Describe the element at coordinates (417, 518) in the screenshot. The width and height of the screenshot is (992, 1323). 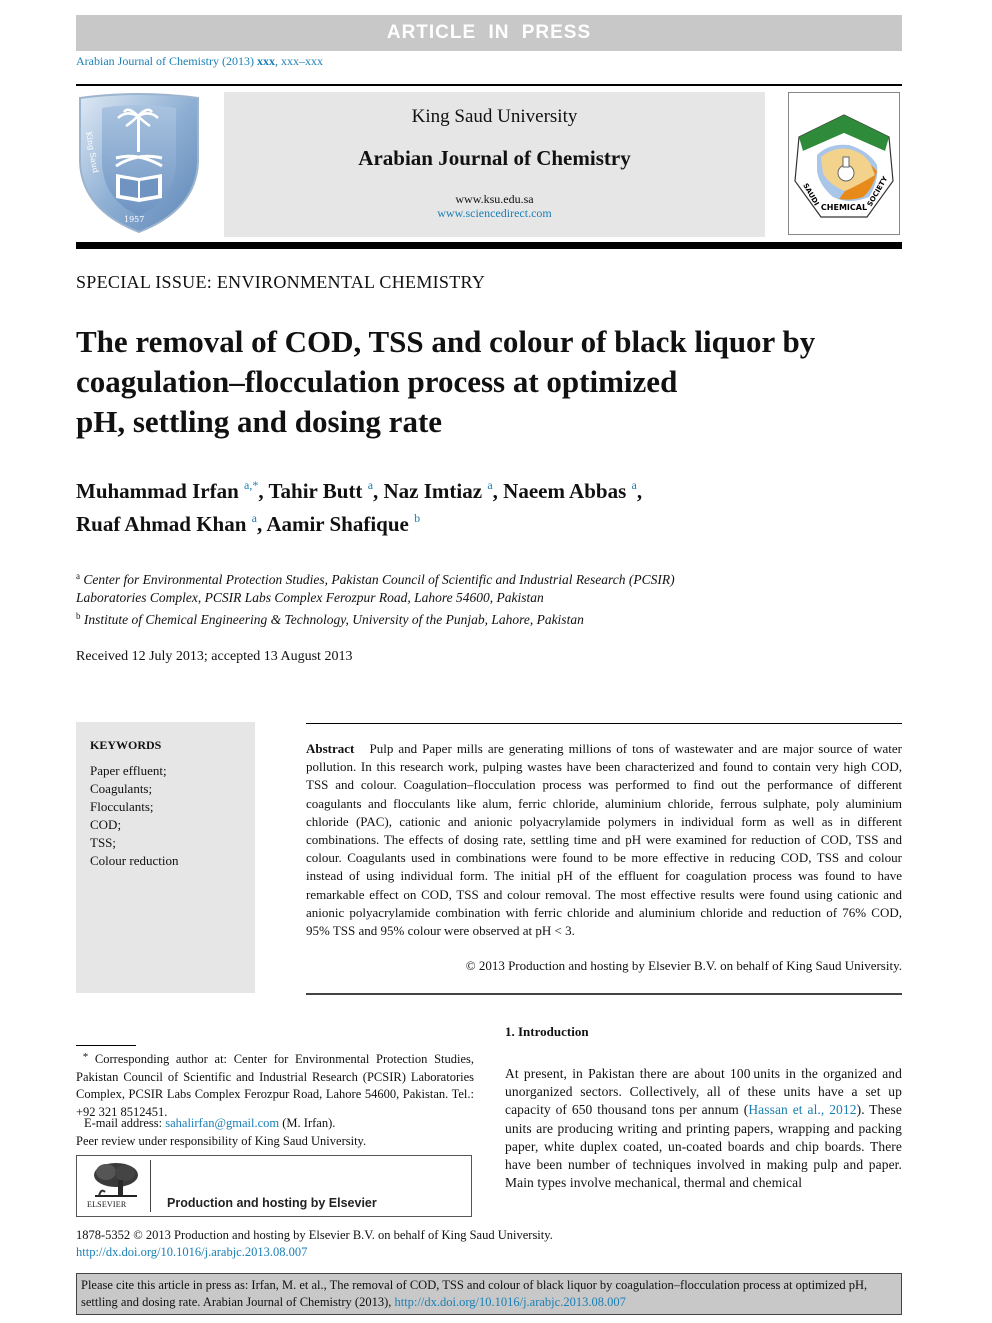
I see `author-affiliation-mark: b` at that location.